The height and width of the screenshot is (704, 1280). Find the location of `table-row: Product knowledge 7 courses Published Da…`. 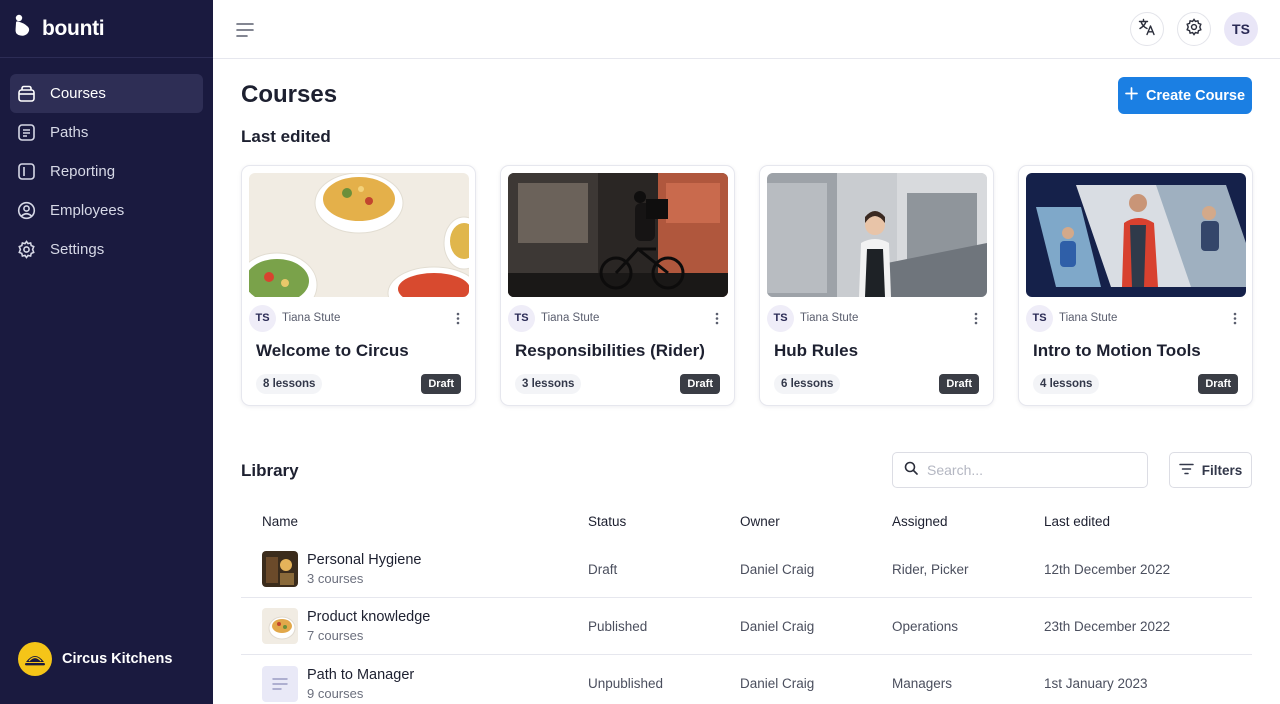

table-row: Product knowledge 7 courses Published Da… is located at coordinates (746, 626).